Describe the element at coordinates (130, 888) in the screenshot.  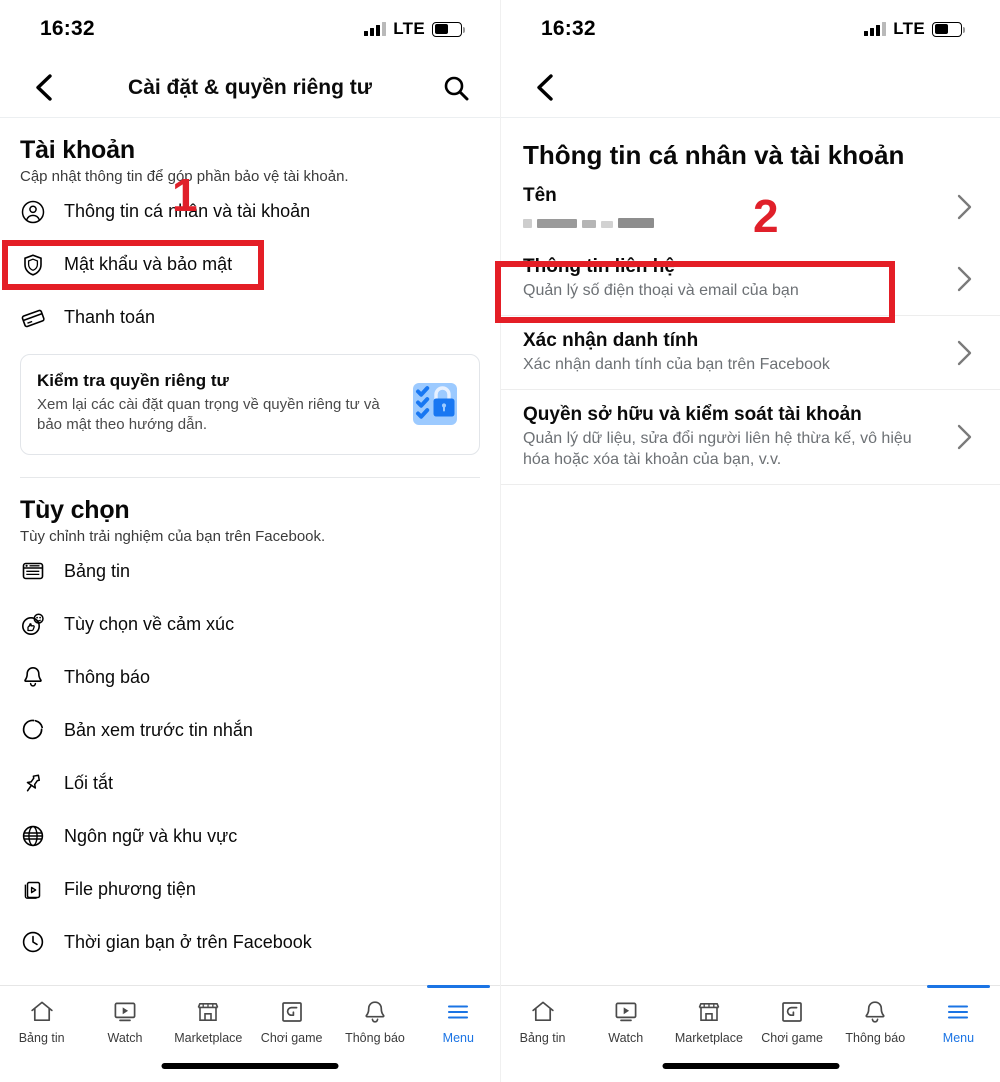
I see `menu-item-label: File phương tiện` at that location.